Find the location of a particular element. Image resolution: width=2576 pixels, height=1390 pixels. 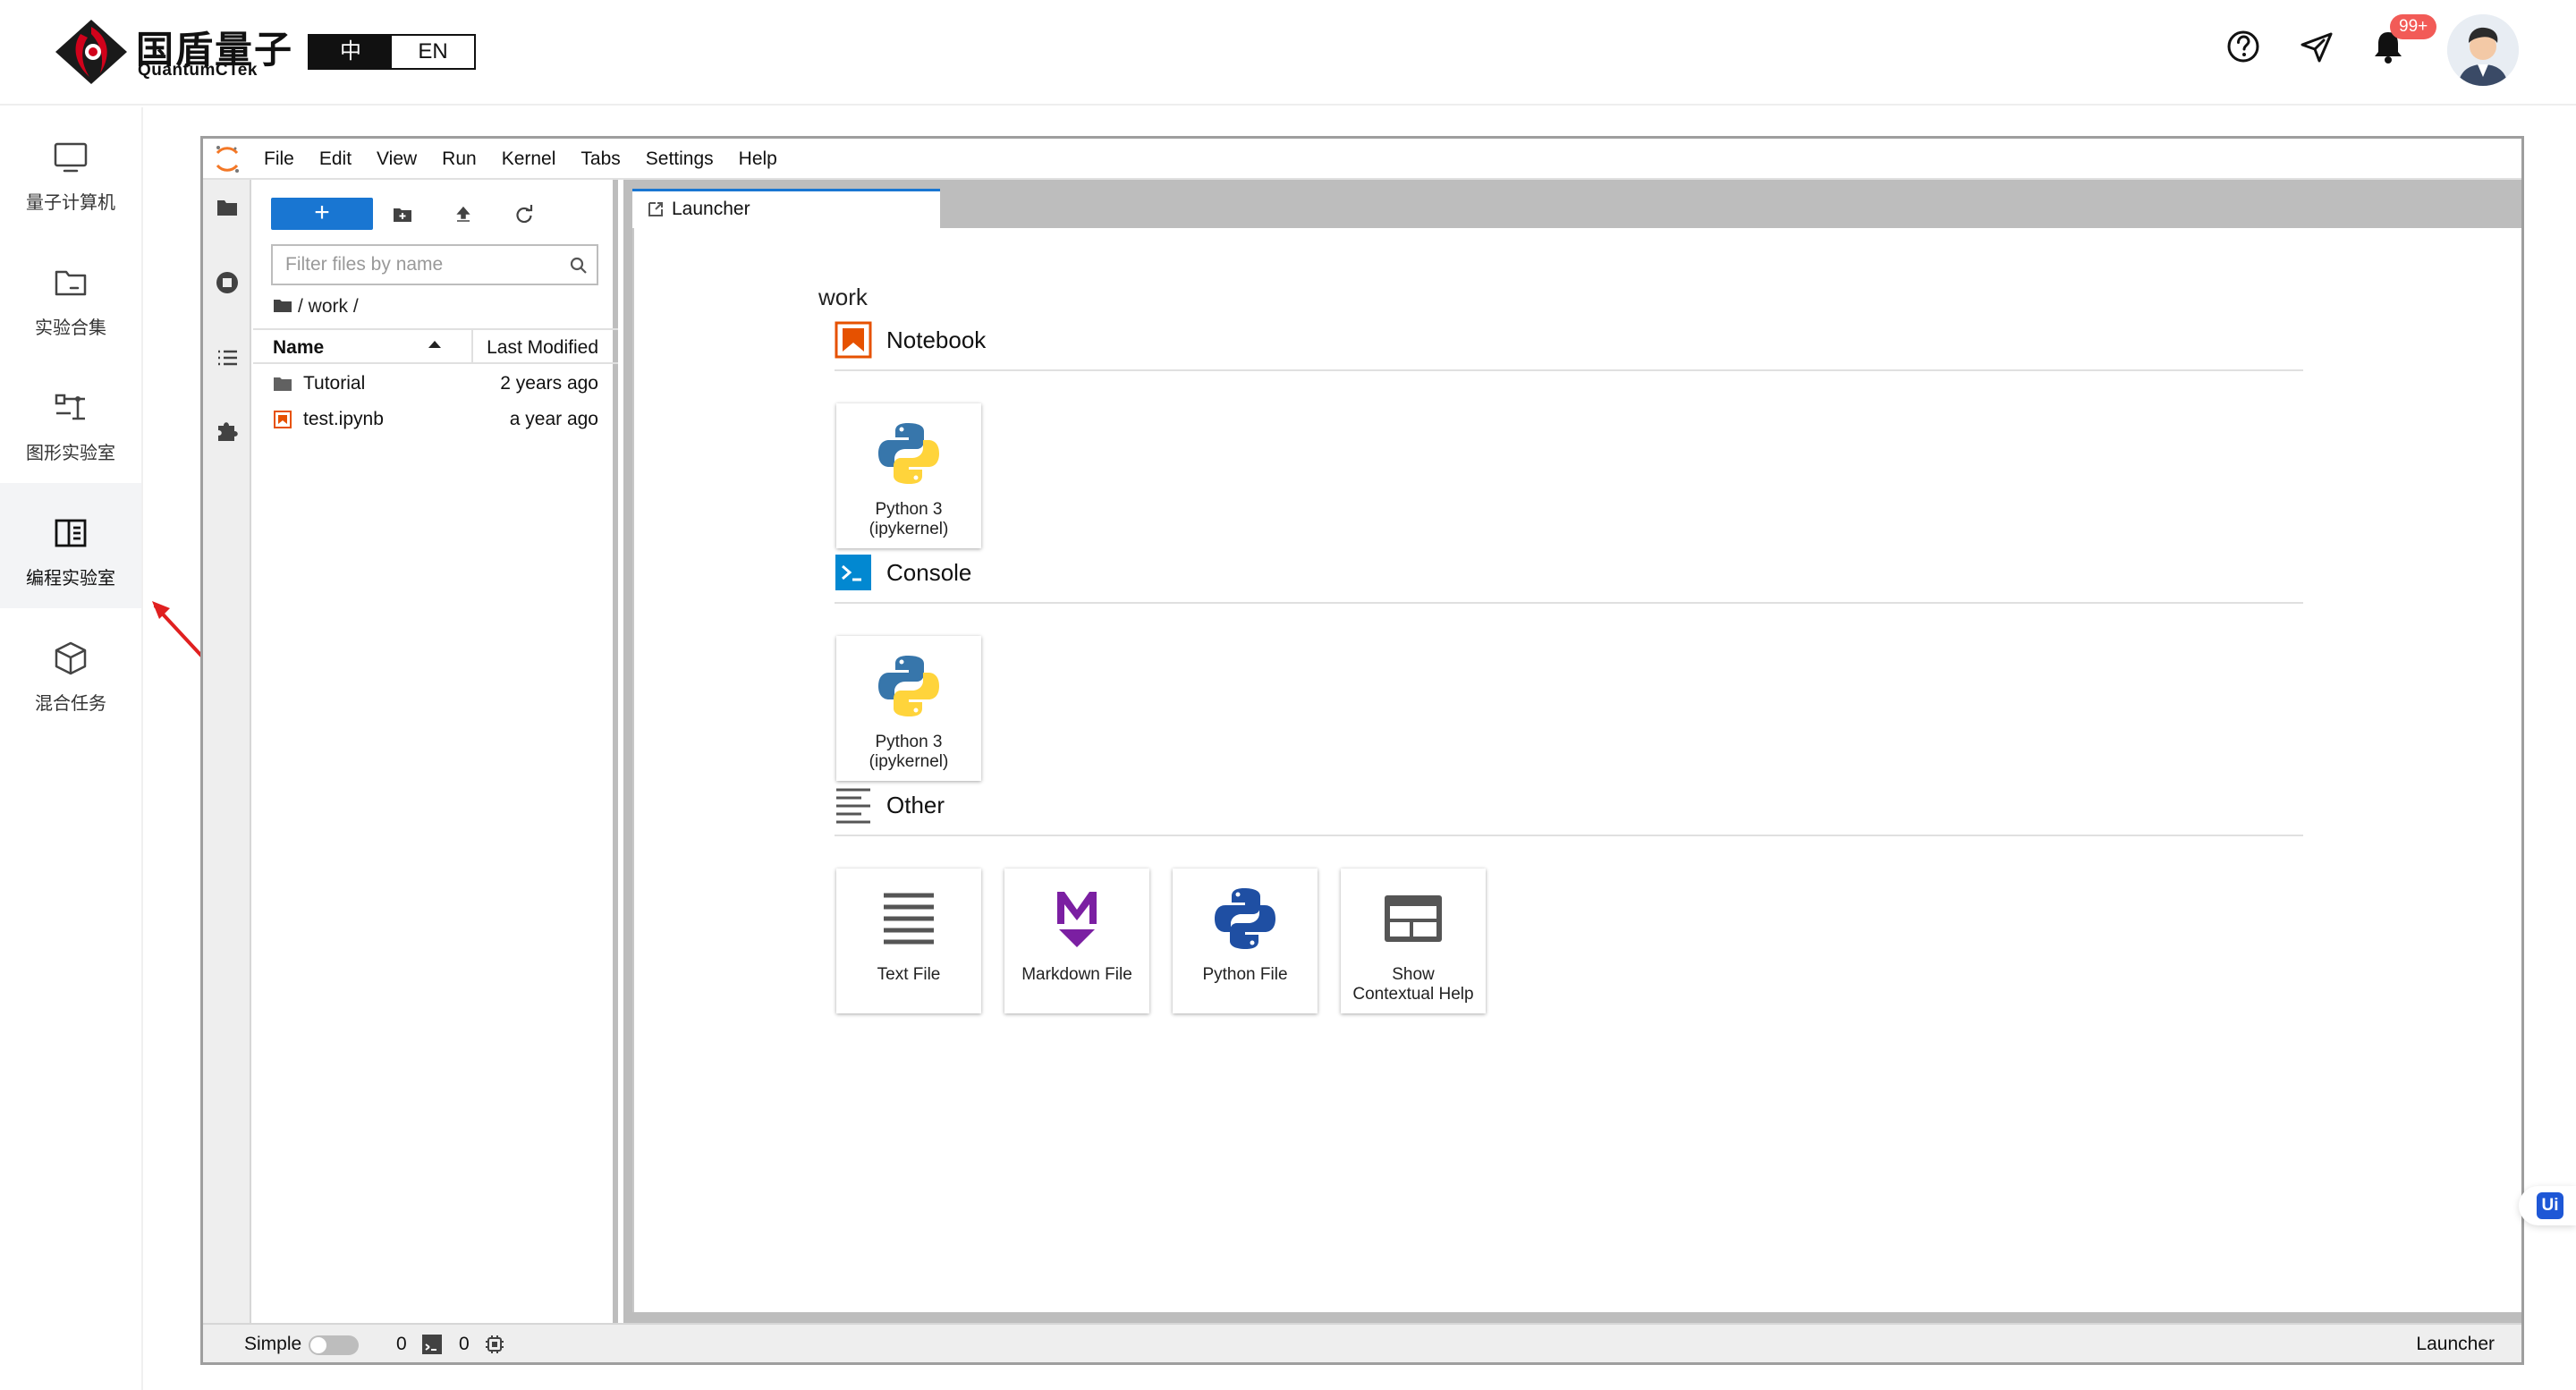

home-folder-icon is located at coordinates (283, 306).